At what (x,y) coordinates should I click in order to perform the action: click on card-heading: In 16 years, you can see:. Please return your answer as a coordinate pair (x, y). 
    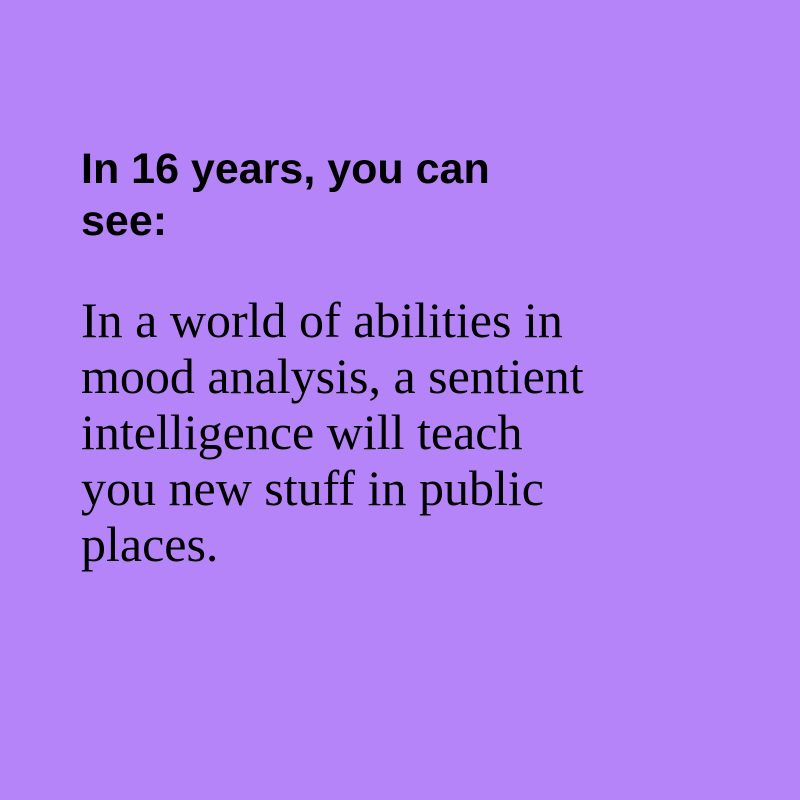
    Looking at the image, I should click on (391, 195).